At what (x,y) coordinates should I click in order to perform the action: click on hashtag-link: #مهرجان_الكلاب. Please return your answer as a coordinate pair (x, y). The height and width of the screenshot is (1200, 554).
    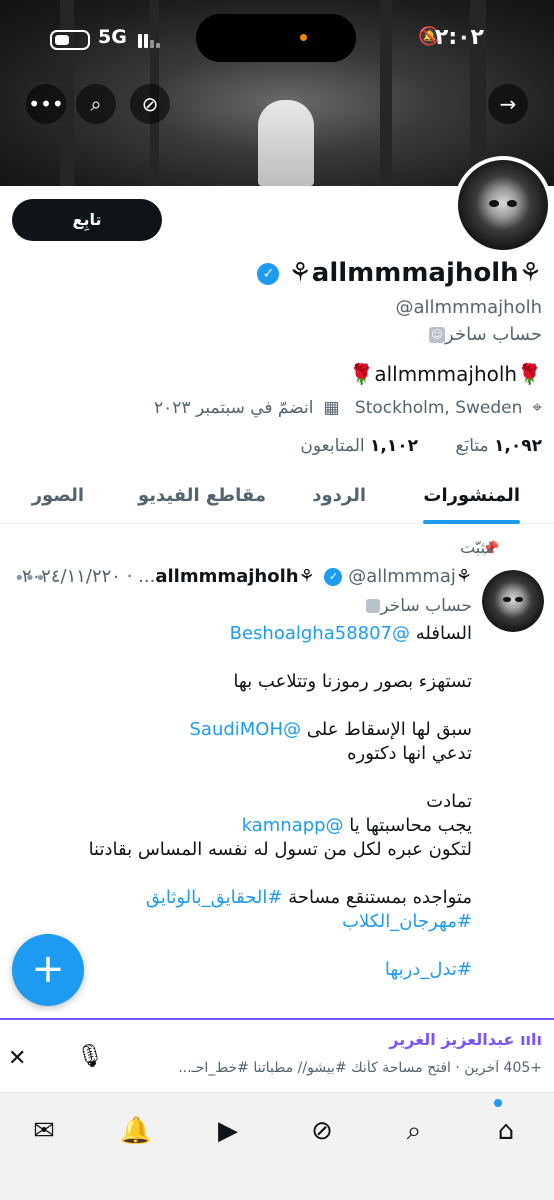
    Looking at the image, I should click on (407, 921).